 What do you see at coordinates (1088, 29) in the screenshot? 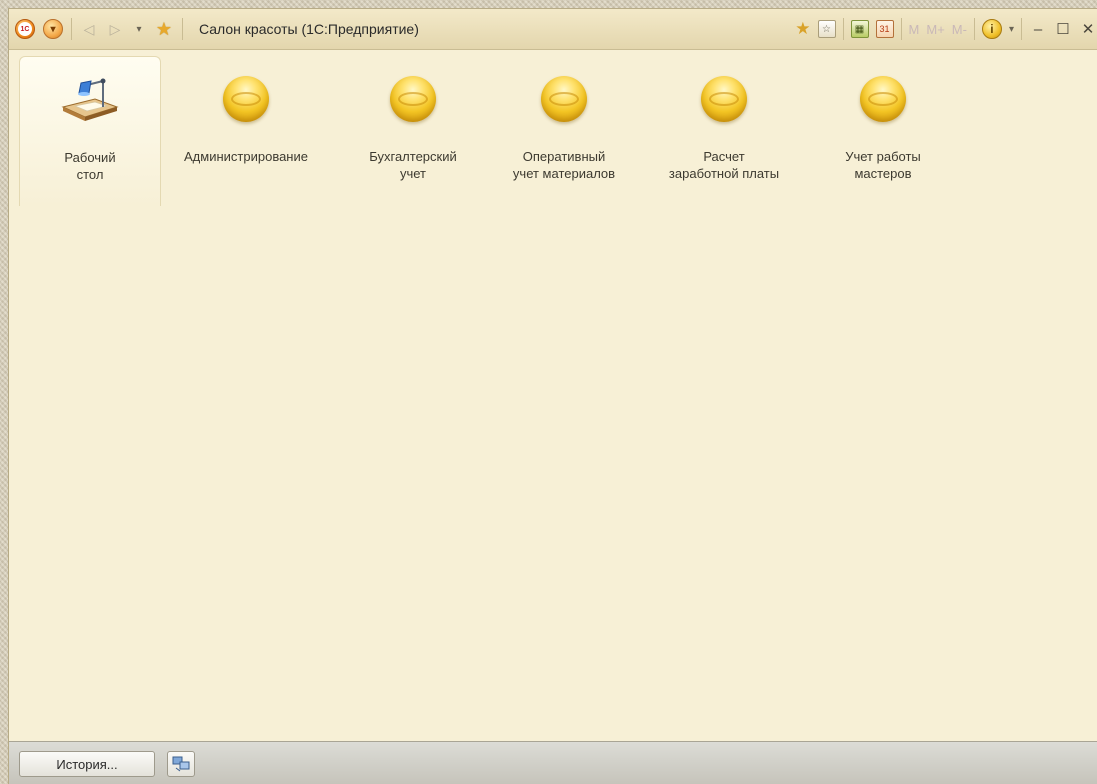
I see `close-icon: ✕` at bounding box center [1088, 29].